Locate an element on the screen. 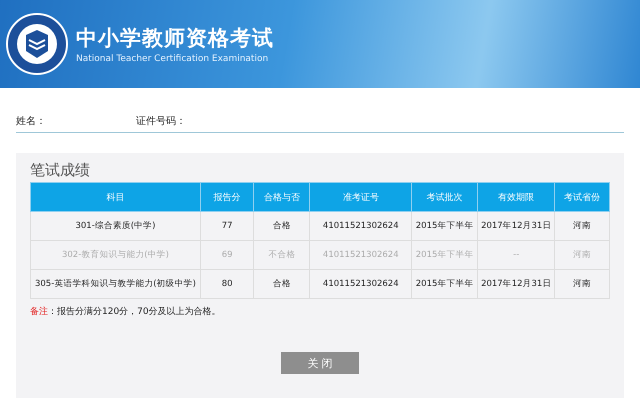 The width and height of the screenshot is (640, 413). note-text: ：报告分满分120分，70分及以上为合格。 is located at coordinates (134, 312).